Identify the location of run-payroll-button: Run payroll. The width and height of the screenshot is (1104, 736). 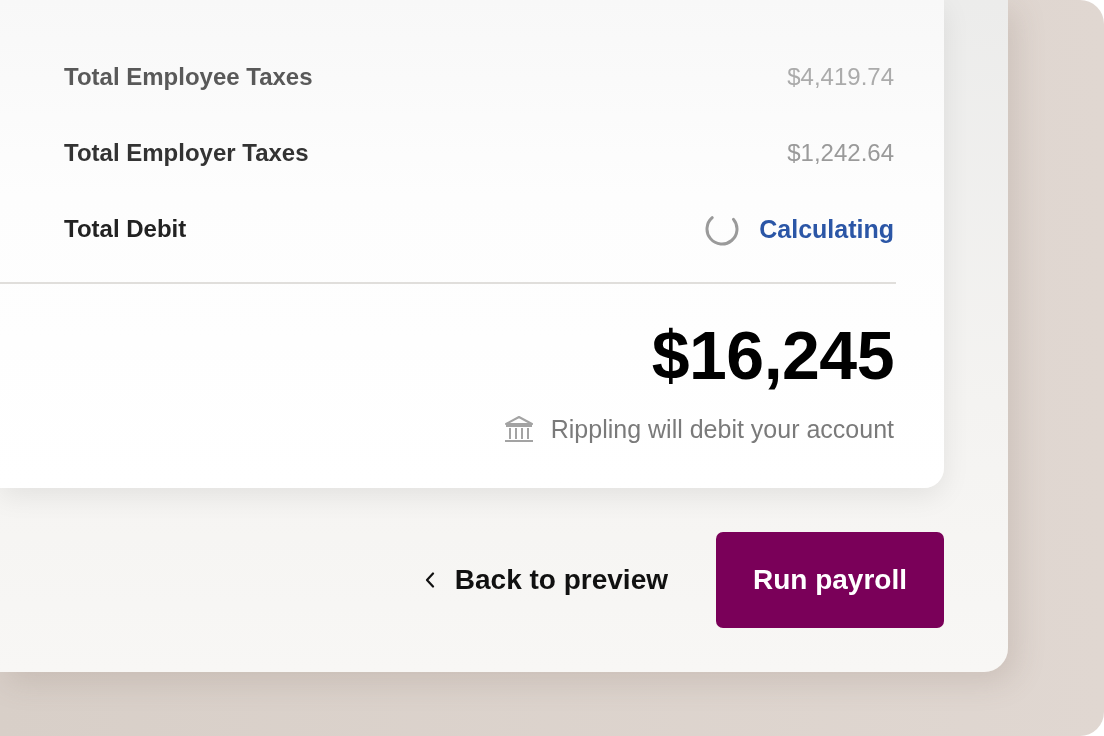
(830, 580).